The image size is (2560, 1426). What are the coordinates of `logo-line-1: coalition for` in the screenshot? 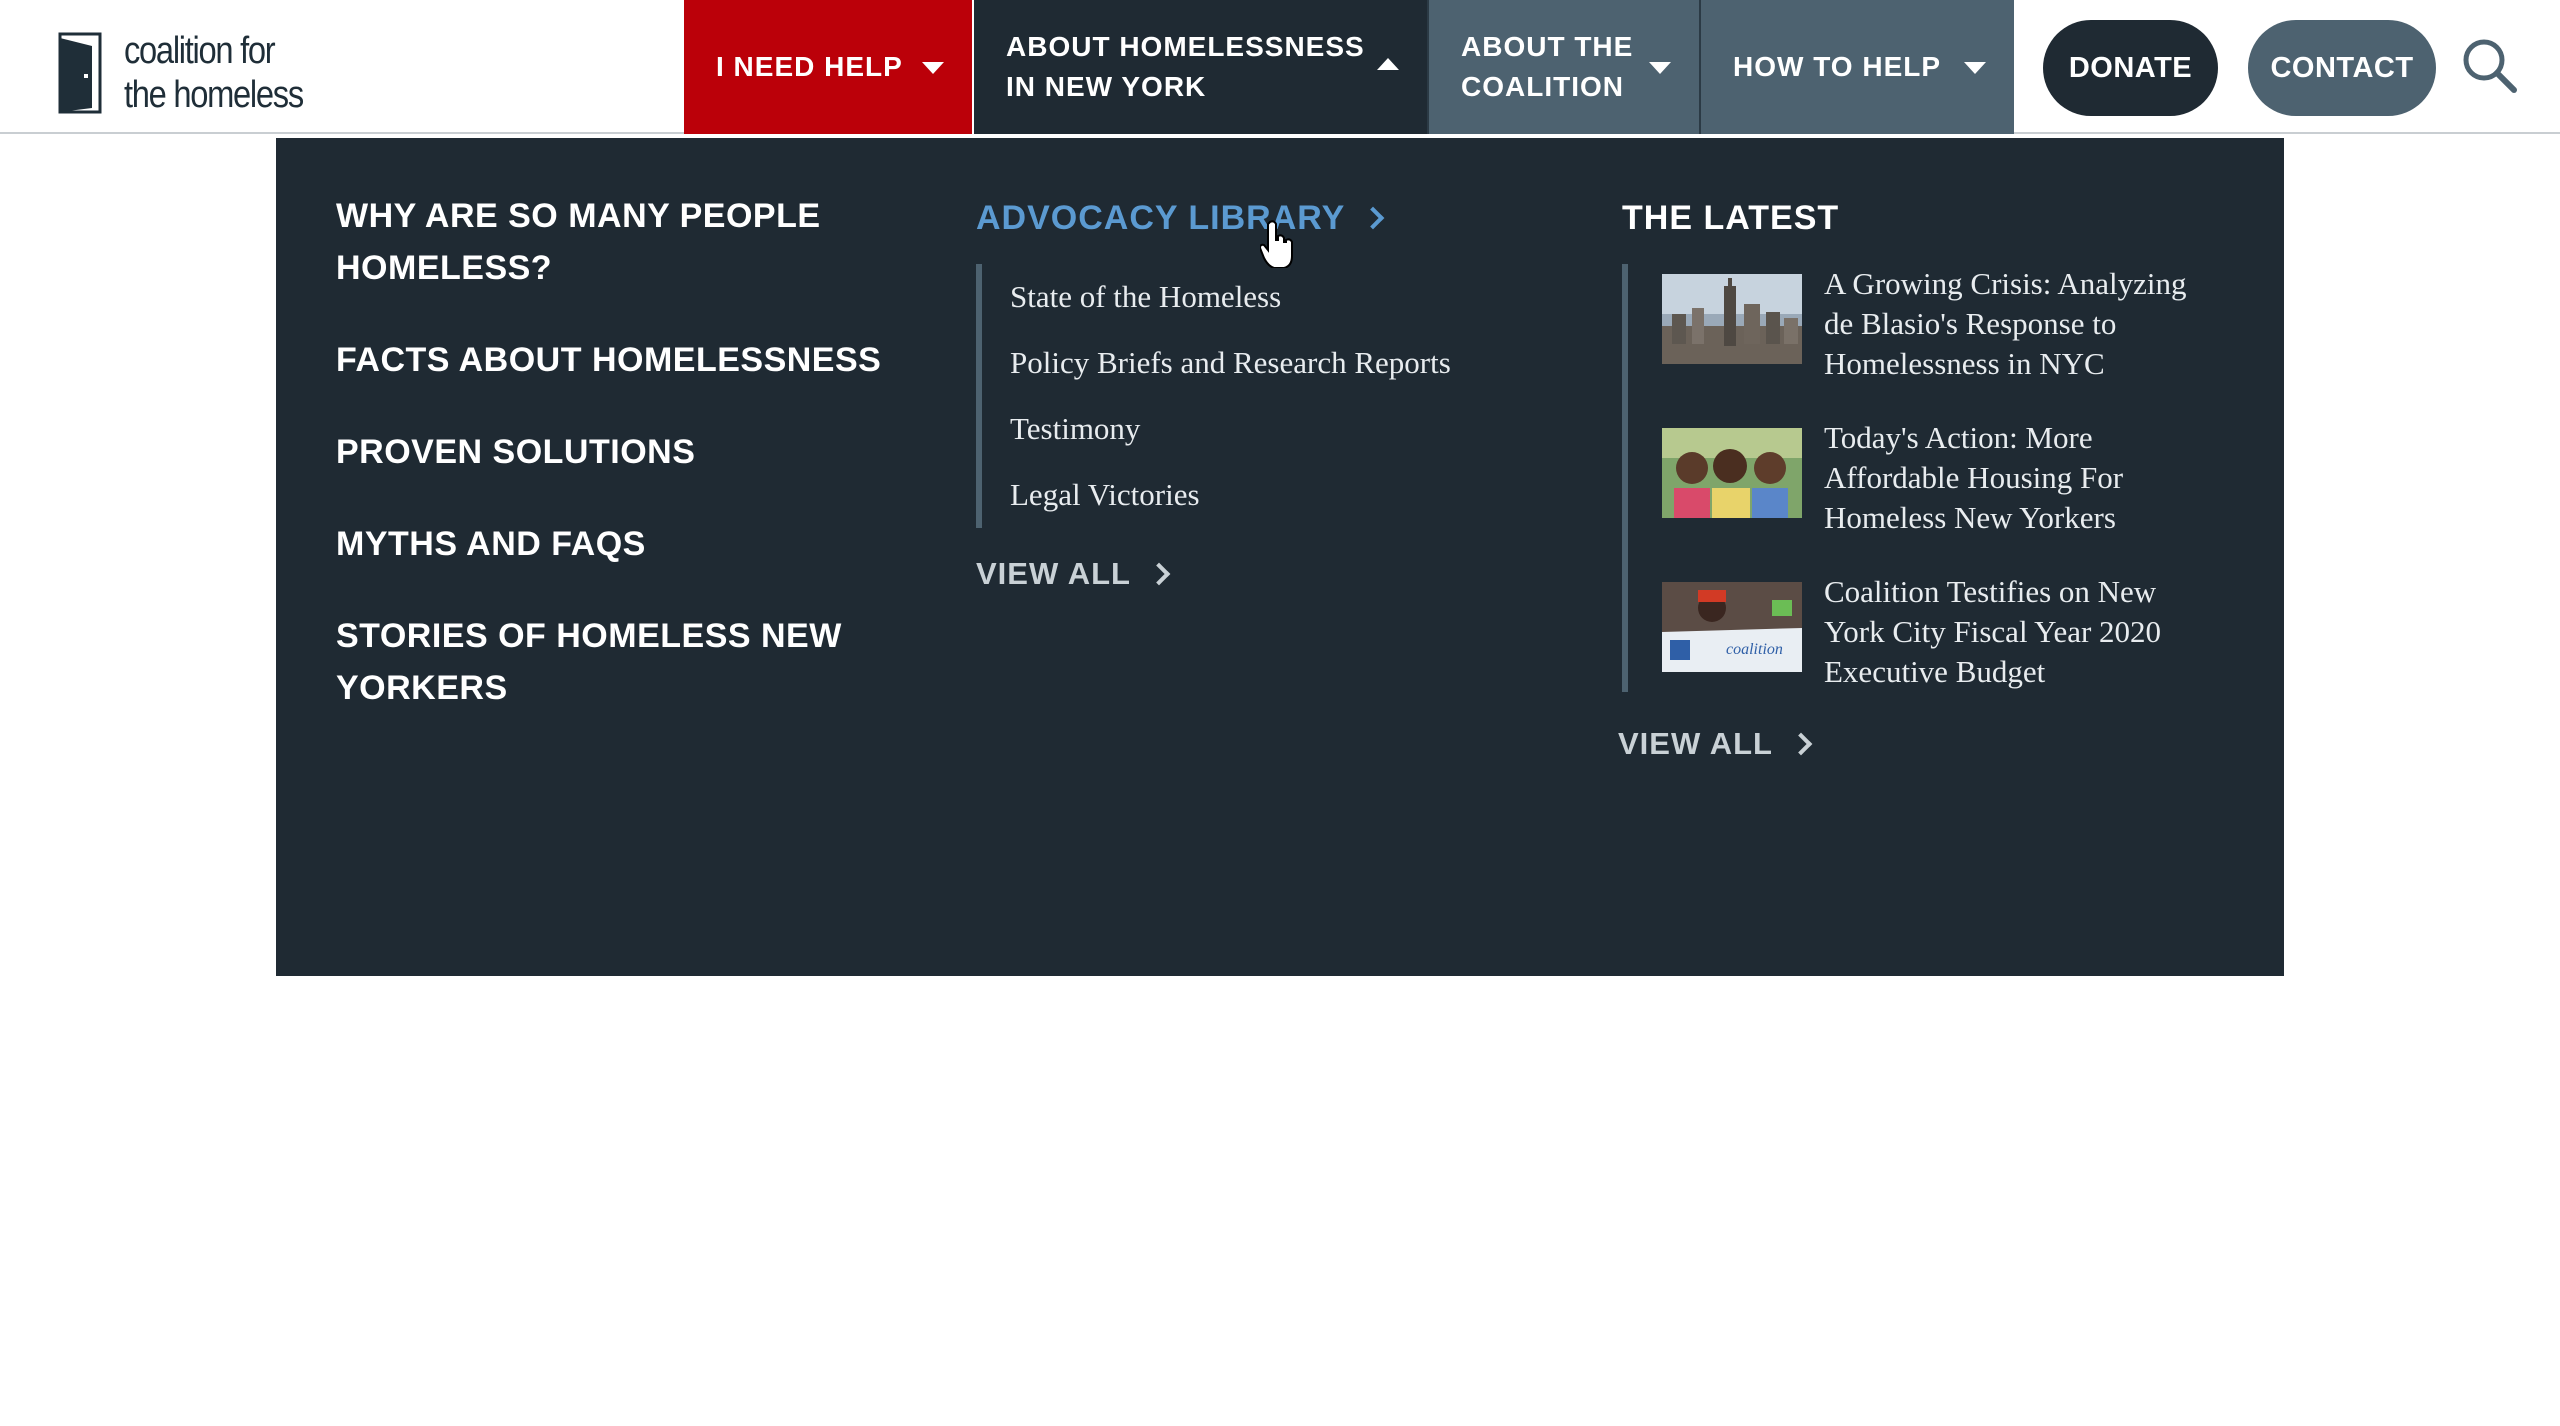 It's located at (200, 51).